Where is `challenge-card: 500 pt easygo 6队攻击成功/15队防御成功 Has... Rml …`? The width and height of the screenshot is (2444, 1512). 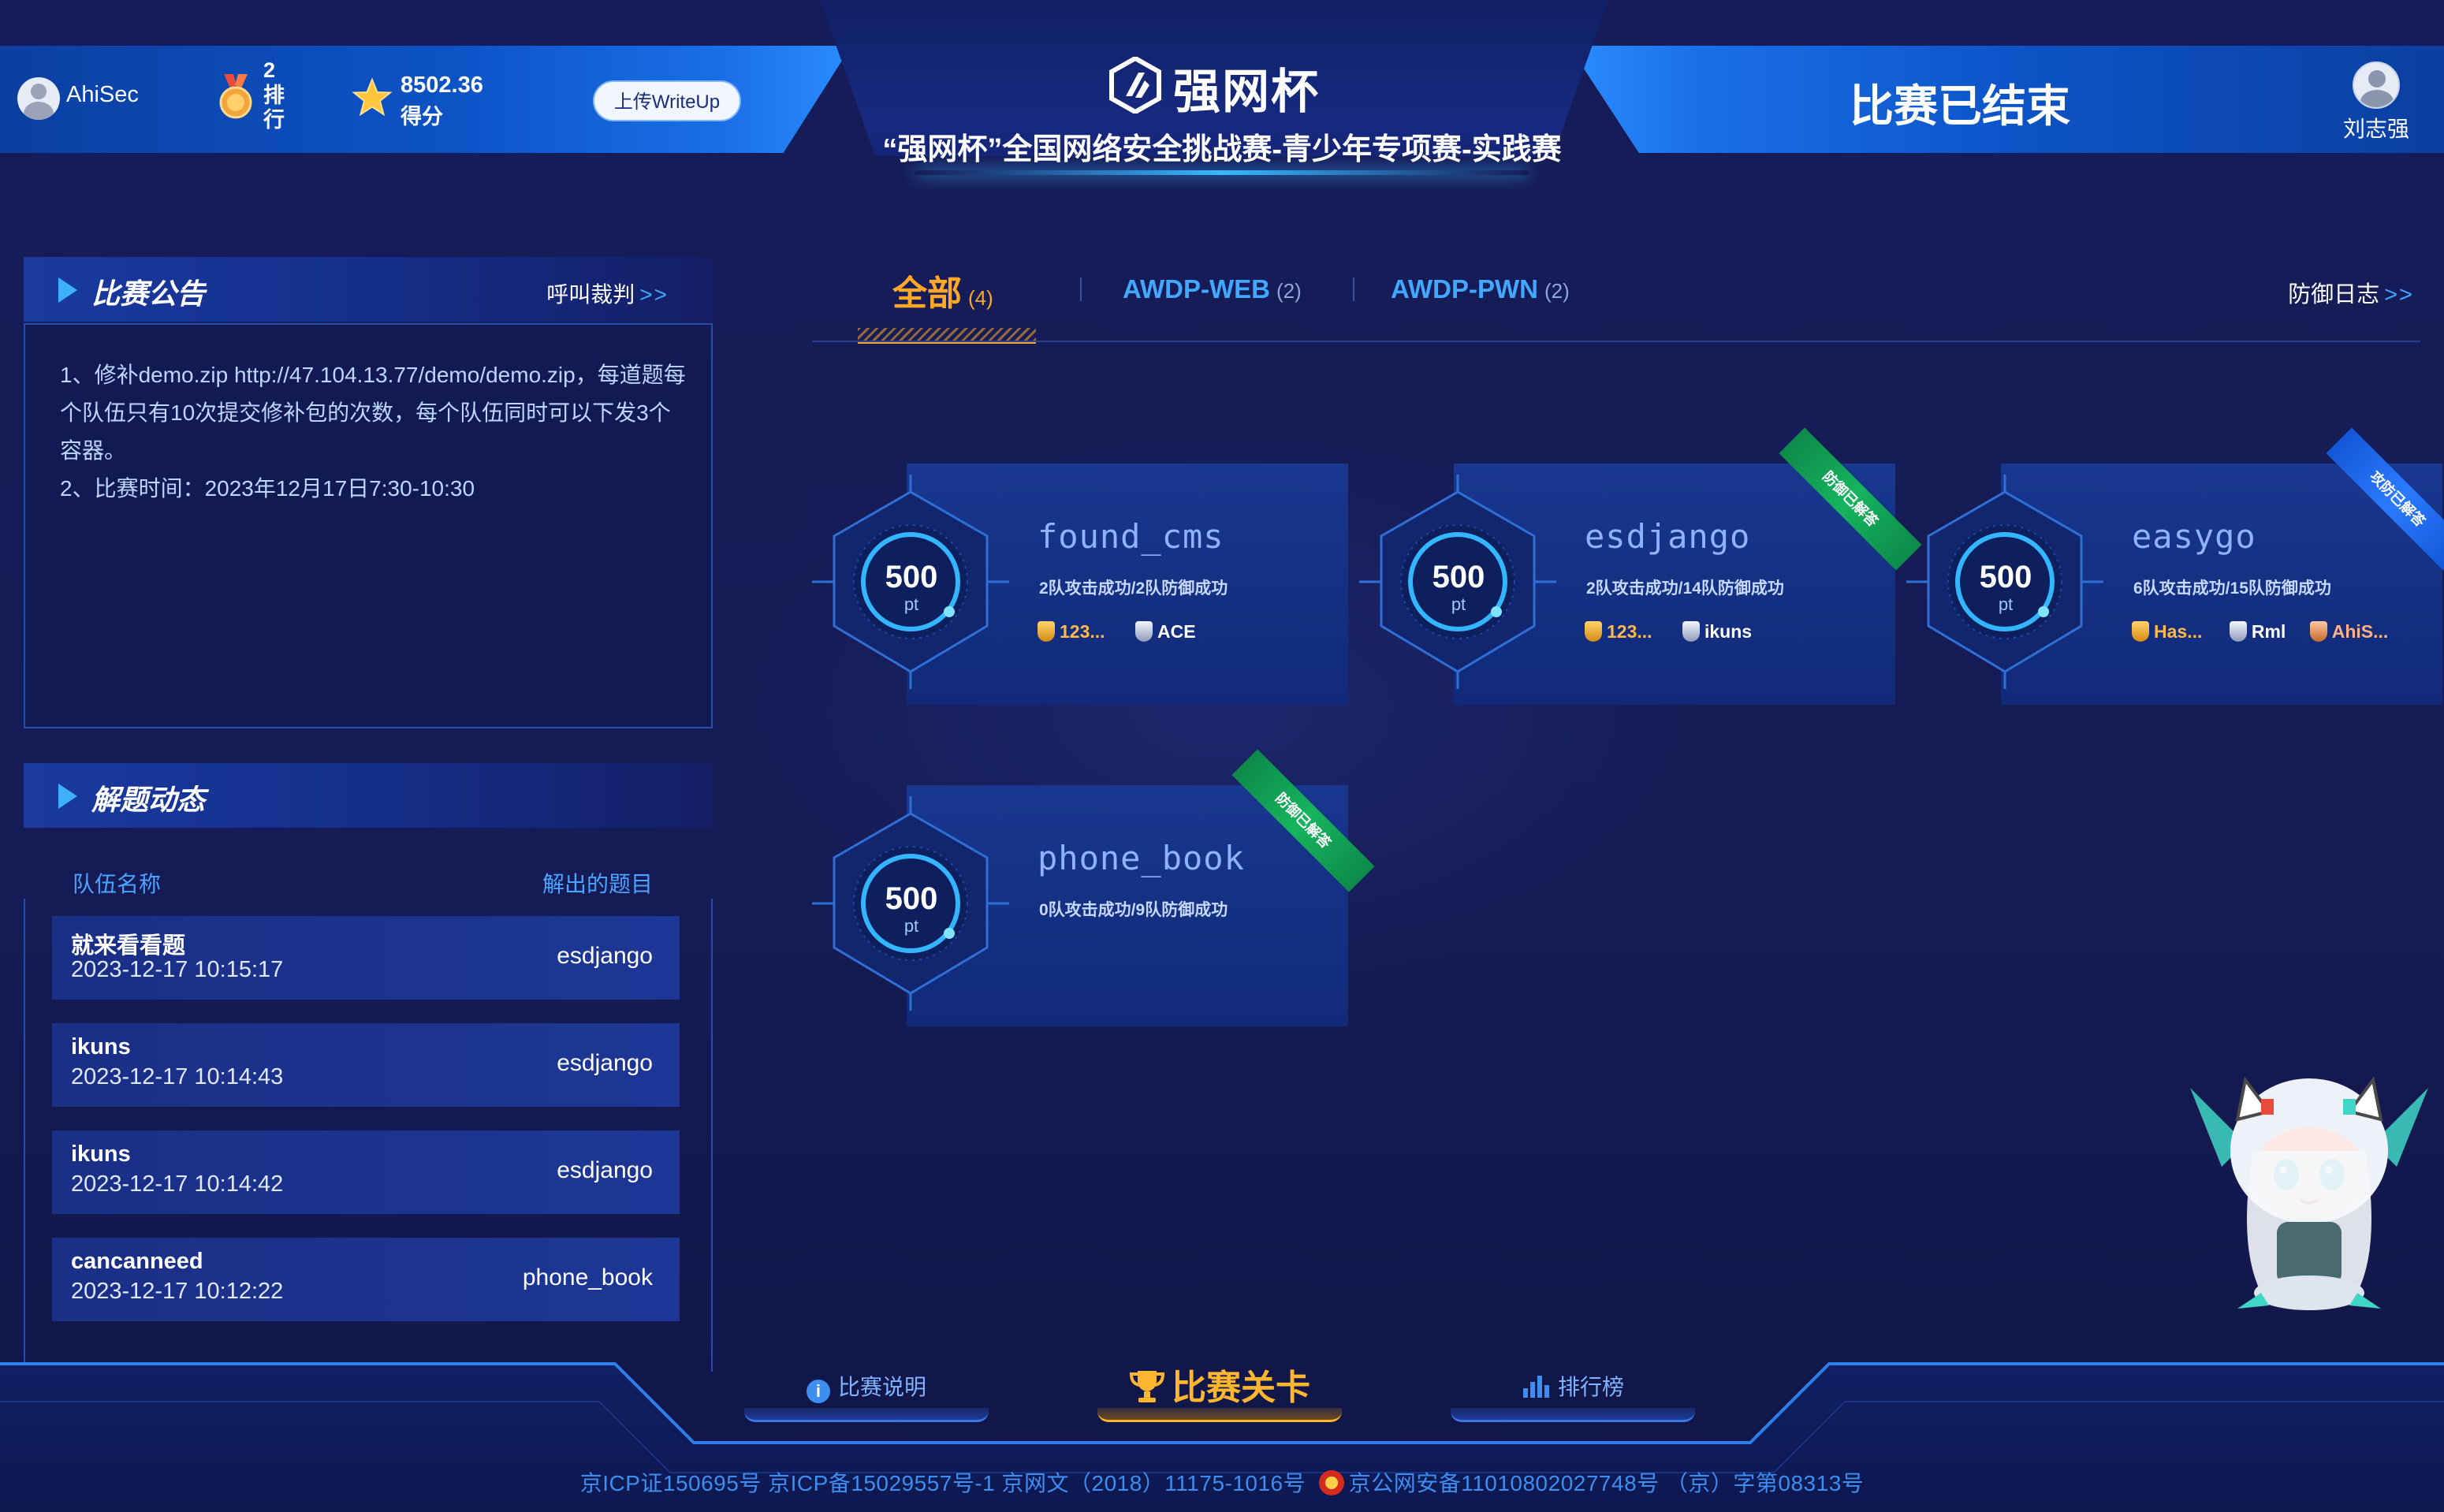 challenge-card: 500 pt easygo 6队攻击成功/15队防御成功 Has... Rml … is located at coordinates (2175, 570).